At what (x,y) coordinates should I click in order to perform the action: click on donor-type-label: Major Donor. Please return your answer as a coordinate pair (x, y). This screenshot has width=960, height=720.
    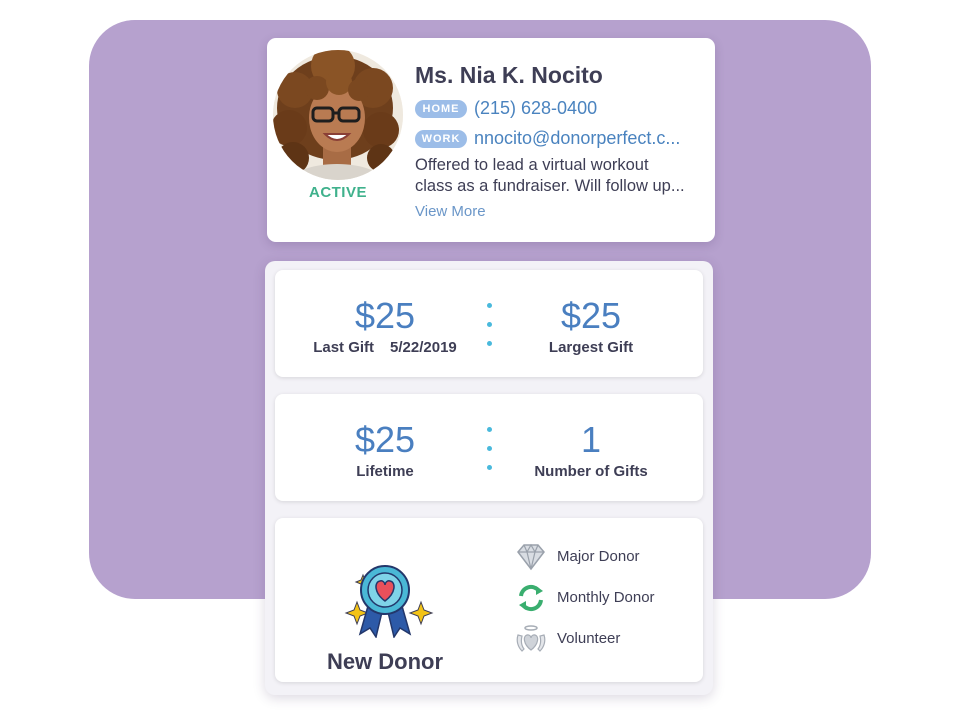
    Looking at the image, I should click on (598, 556).